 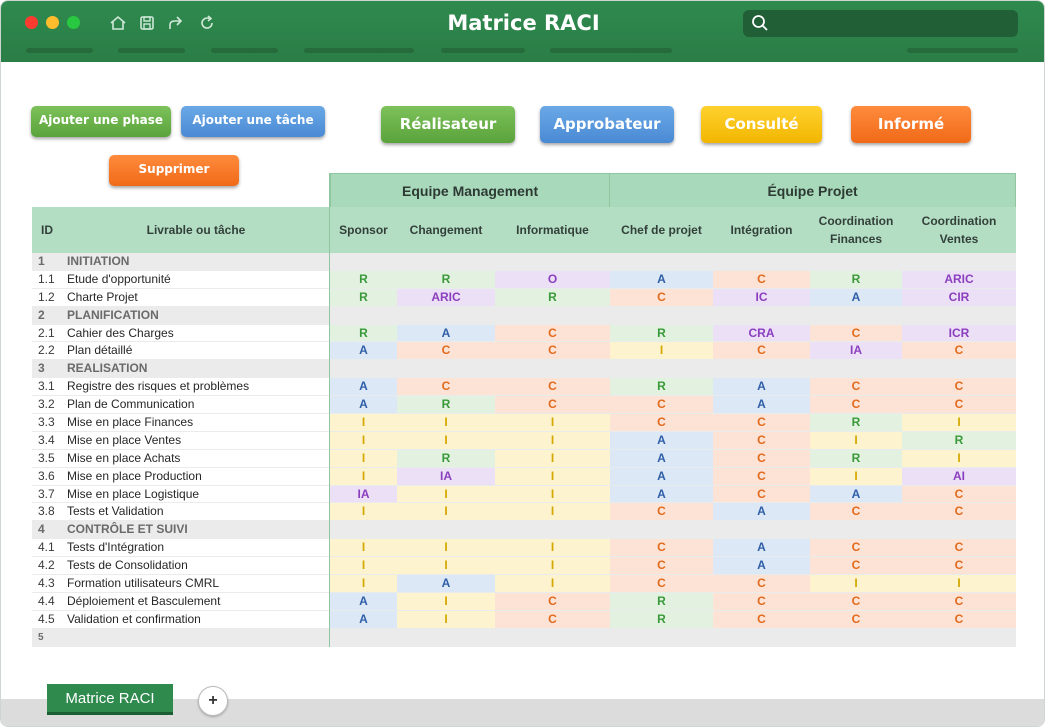 What do you see at coordinates (196, 279) in the screenshot?
I see `row-label: Etude d'opportunité` at bounding box center [196, 279].